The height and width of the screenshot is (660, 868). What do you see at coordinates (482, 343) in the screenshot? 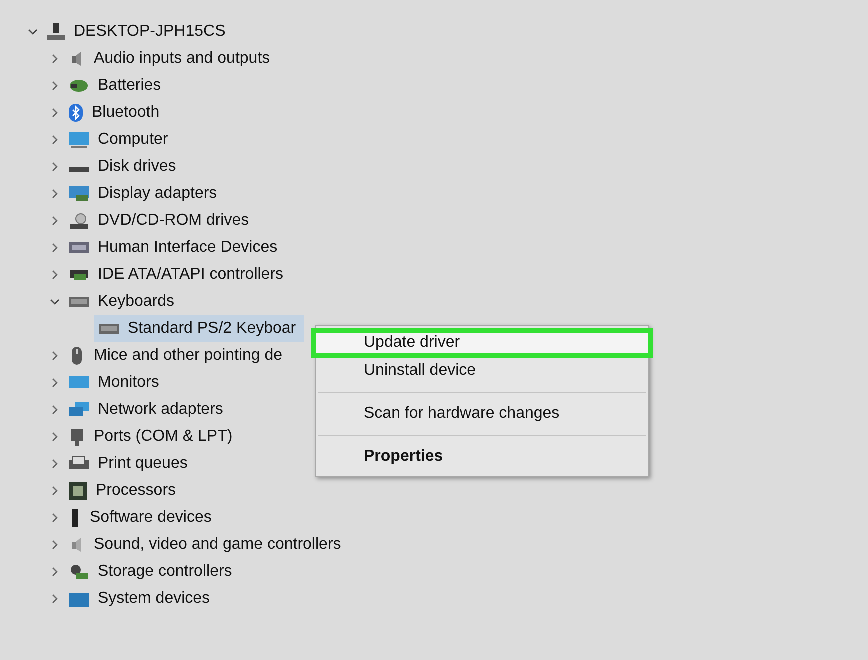
I see `menu-item: Update driver` at bounding box center [482, 343].